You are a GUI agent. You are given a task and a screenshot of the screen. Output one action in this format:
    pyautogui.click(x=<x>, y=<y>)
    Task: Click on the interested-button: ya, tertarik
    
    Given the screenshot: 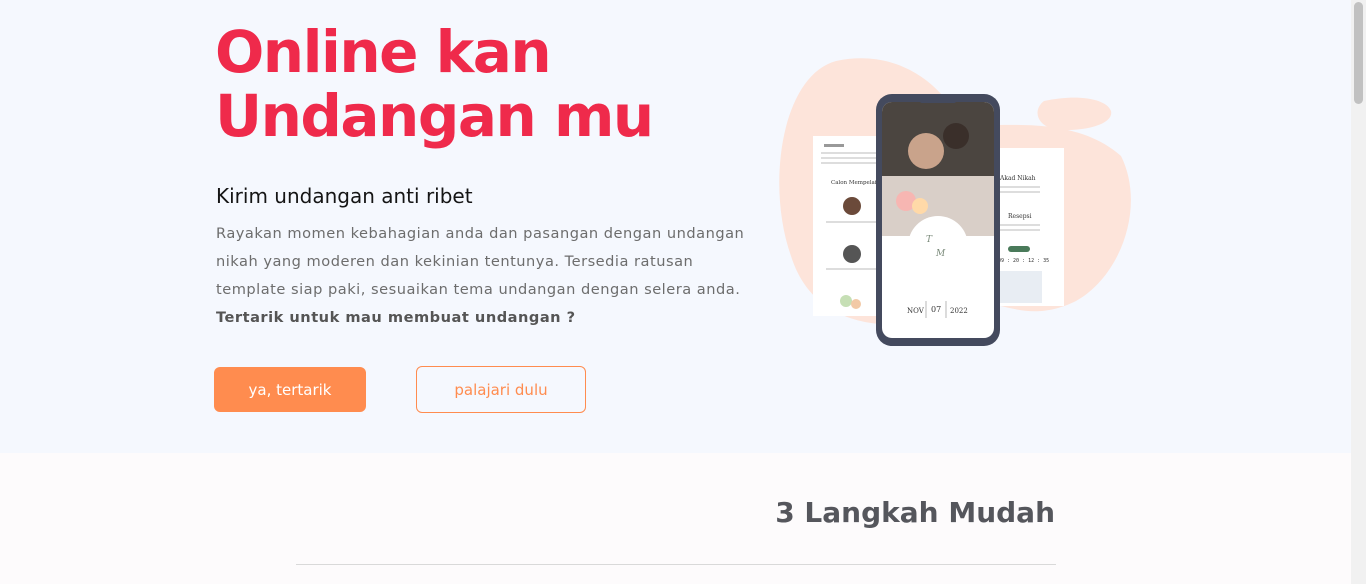 What is the action you would take?
    pyautogui.click(x=290, y=389)
    